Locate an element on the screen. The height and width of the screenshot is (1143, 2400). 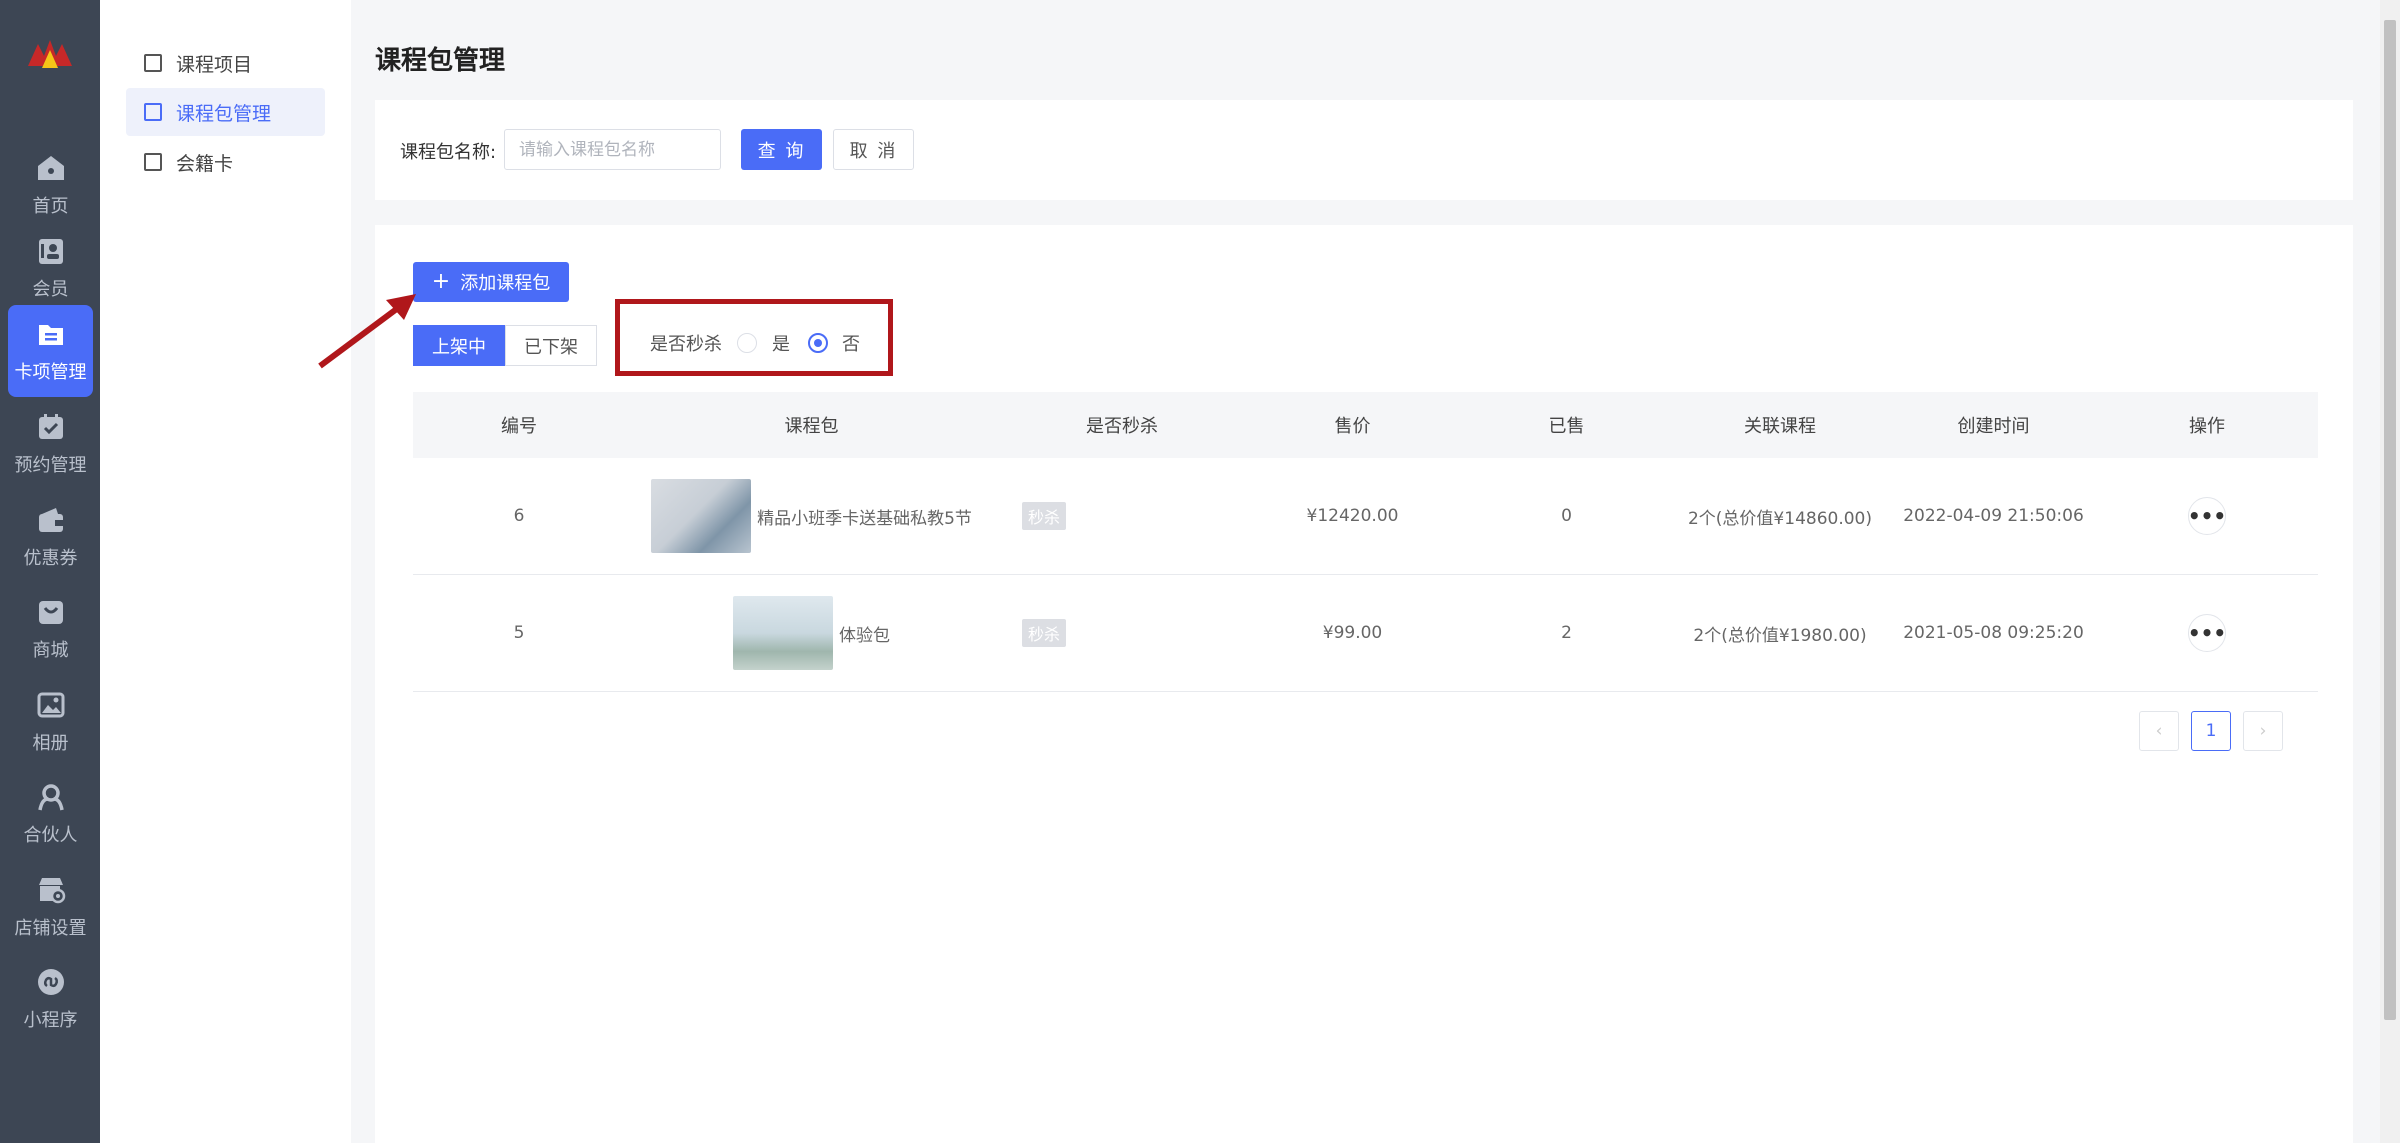
nav-item-label: 卡项管理 is located at coordinates (50, 372).